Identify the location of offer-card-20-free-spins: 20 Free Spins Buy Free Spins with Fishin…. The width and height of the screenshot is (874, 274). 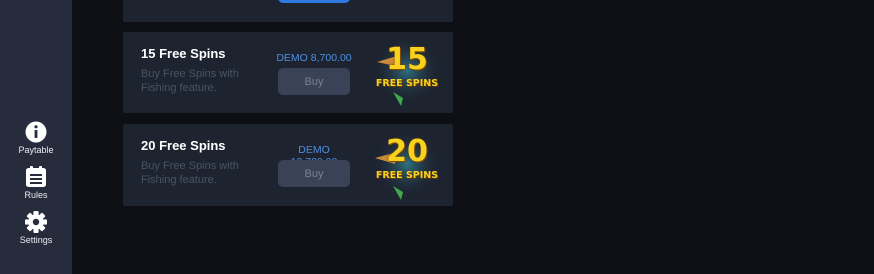
(288, 165).